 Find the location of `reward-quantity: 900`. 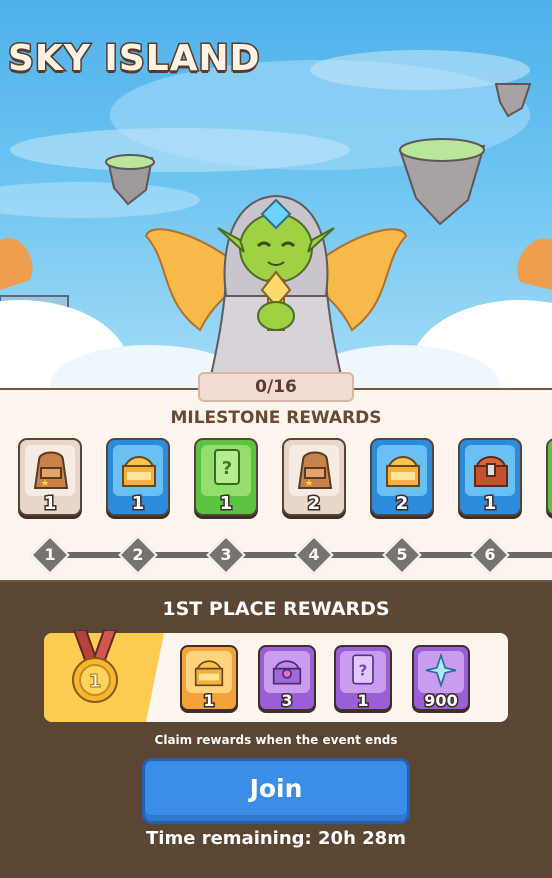

reward-quantity: 900 is located at coordinates (441, 701).